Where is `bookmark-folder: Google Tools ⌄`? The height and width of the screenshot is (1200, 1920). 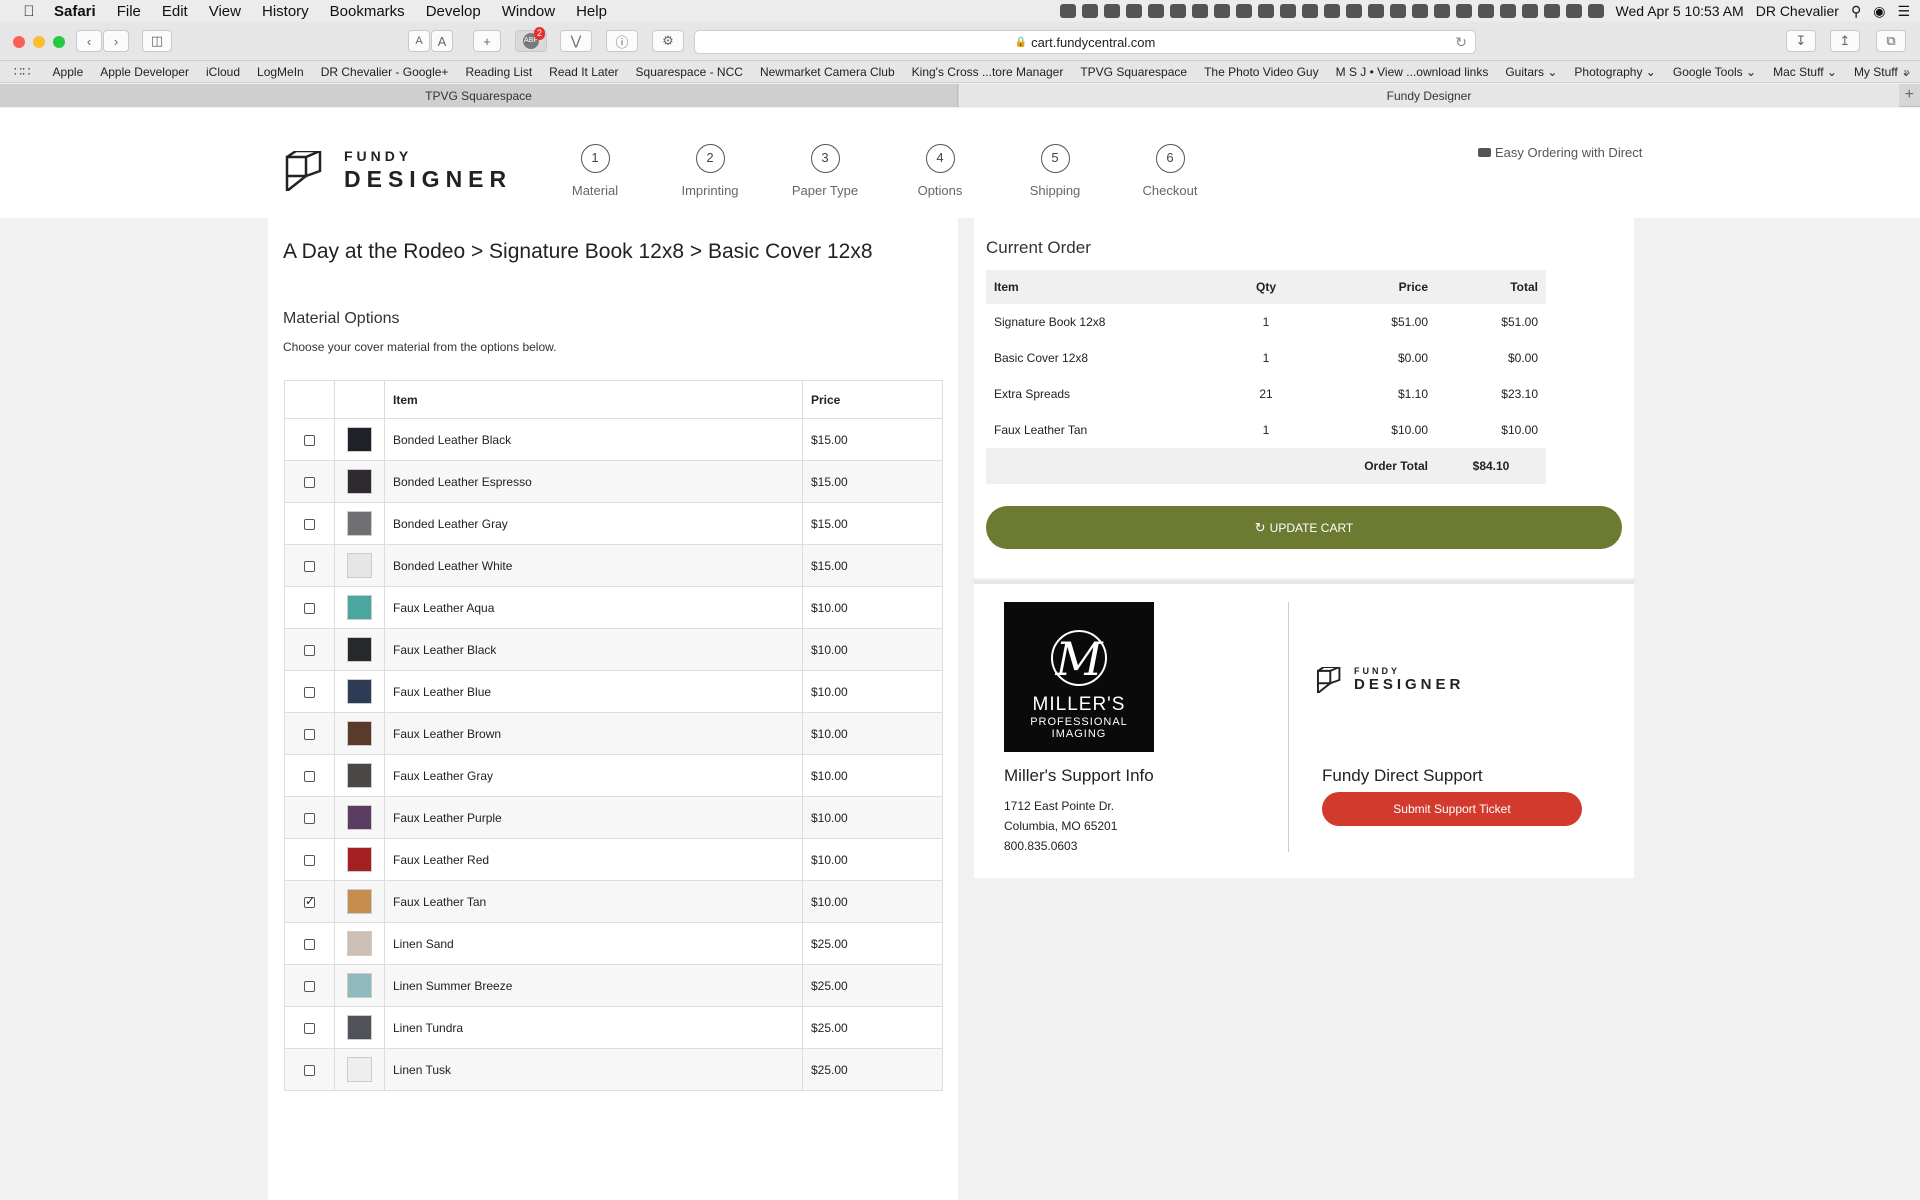
bookmark-folder: Google Tools ⌄ is located at coordinates (1714, 72).